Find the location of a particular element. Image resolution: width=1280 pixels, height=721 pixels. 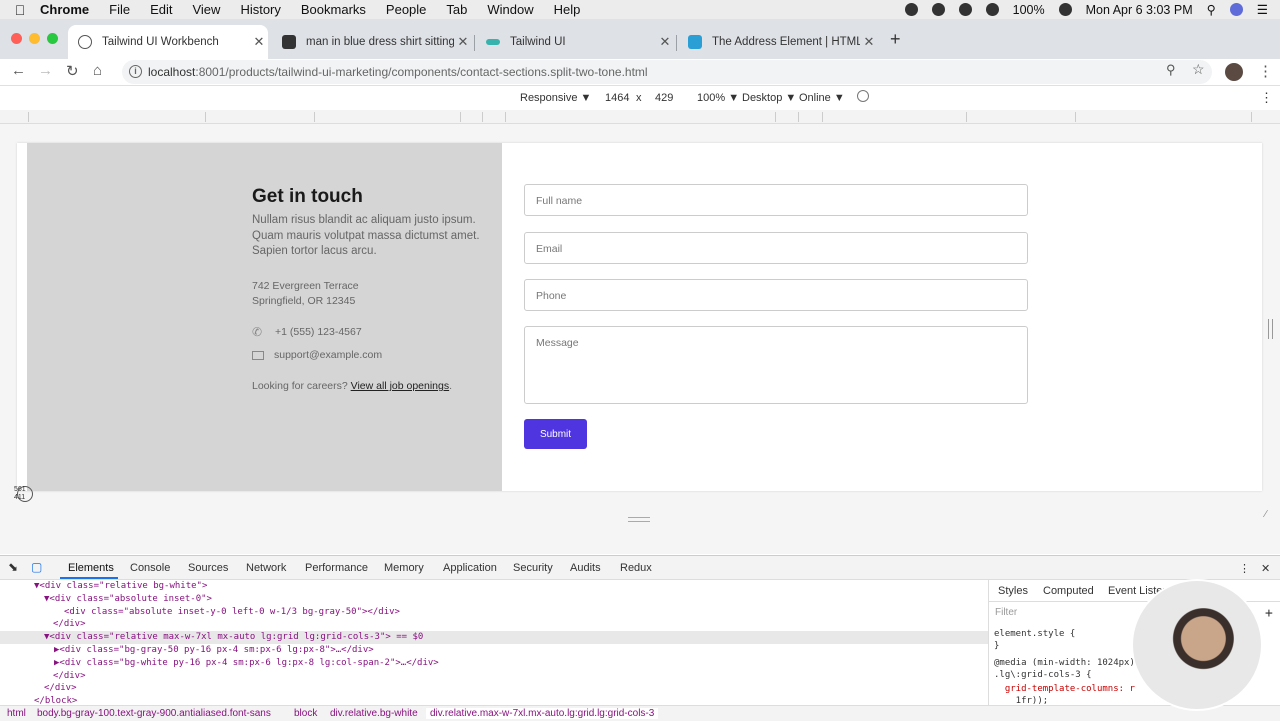

submit-button: Submit is located at coordinates (555, 434).